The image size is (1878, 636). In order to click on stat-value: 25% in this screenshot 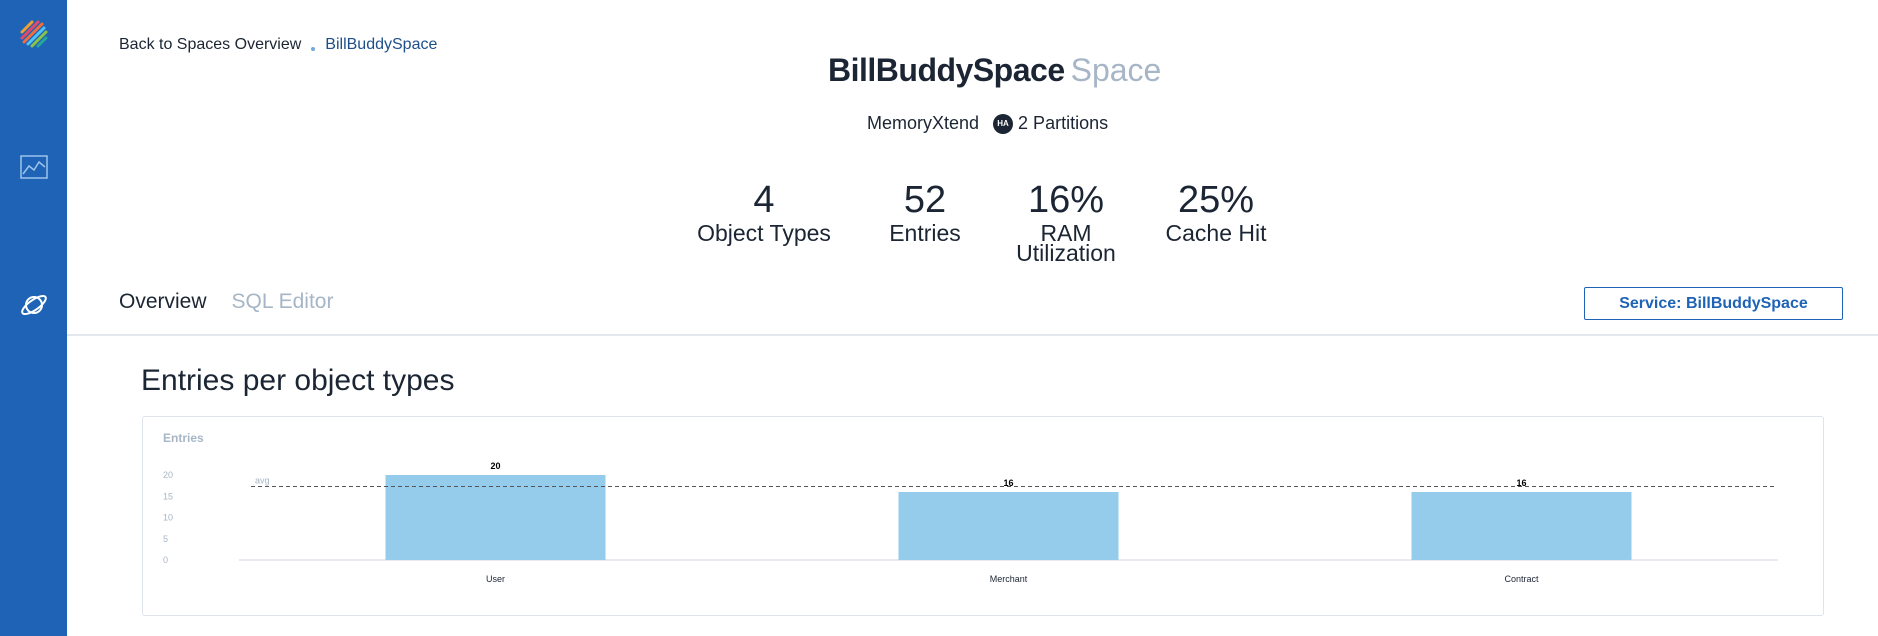, I will do `click(1216, 200)`.